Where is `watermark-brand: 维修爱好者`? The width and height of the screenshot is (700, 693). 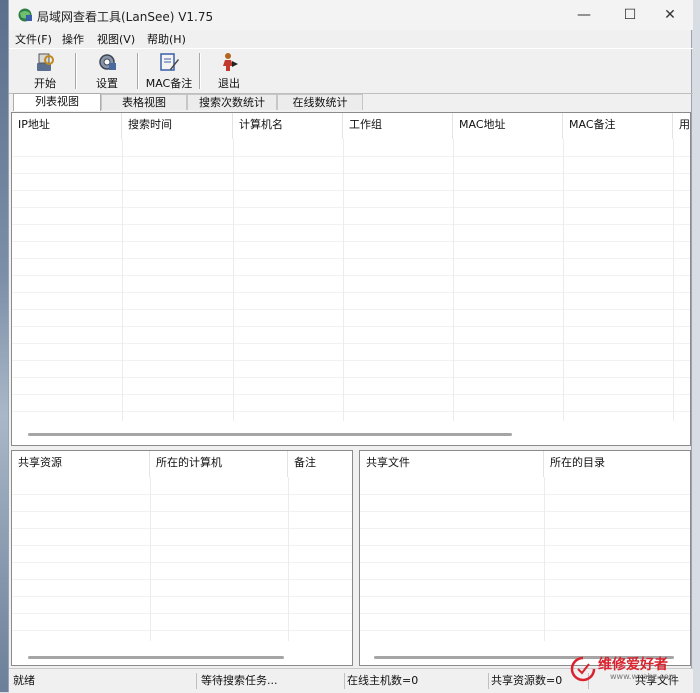
watermark-brand: 维修爱好者 is located at coordinates (633, 665).